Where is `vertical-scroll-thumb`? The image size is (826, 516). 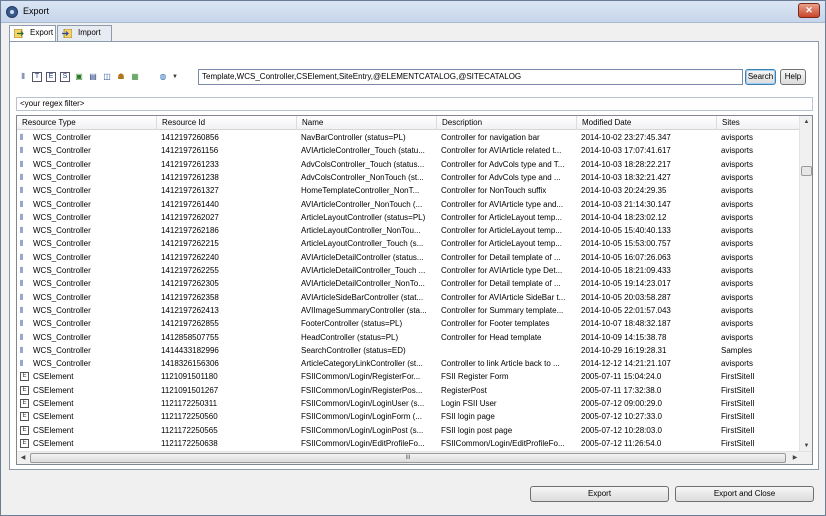 vertical-scroll-thumb is located at coordinates (806, 171).